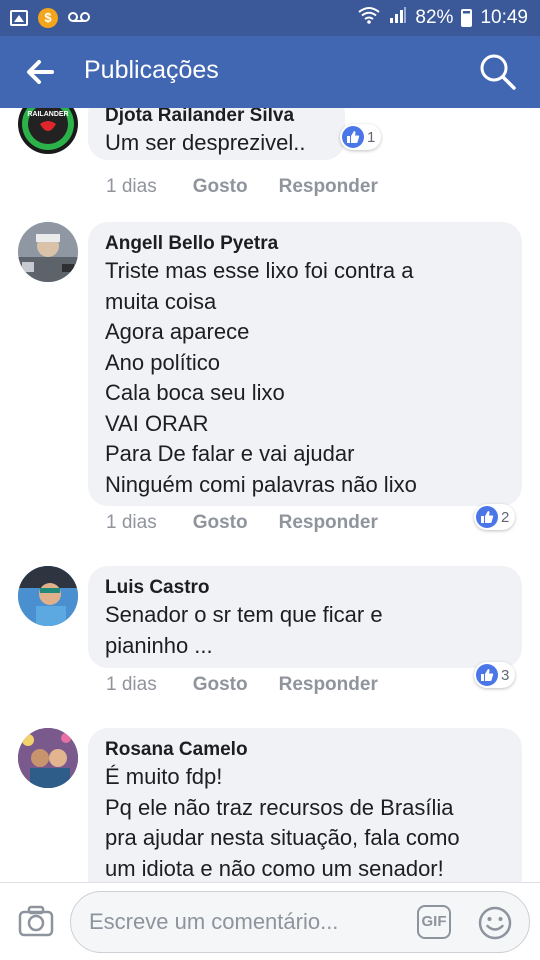 This screenshot has width=540, height=960. I want to click on camera-button, so click(36, 921).